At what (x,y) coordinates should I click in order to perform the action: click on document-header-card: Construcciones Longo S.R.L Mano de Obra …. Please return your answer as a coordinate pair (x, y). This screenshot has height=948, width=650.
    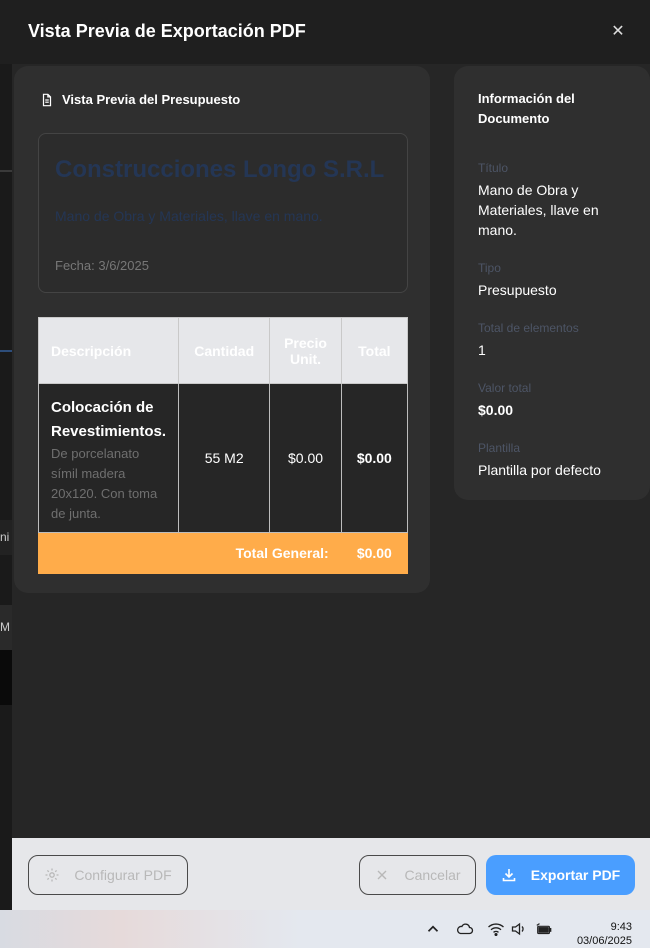
    Looking at the image, I should click on (223, 213).